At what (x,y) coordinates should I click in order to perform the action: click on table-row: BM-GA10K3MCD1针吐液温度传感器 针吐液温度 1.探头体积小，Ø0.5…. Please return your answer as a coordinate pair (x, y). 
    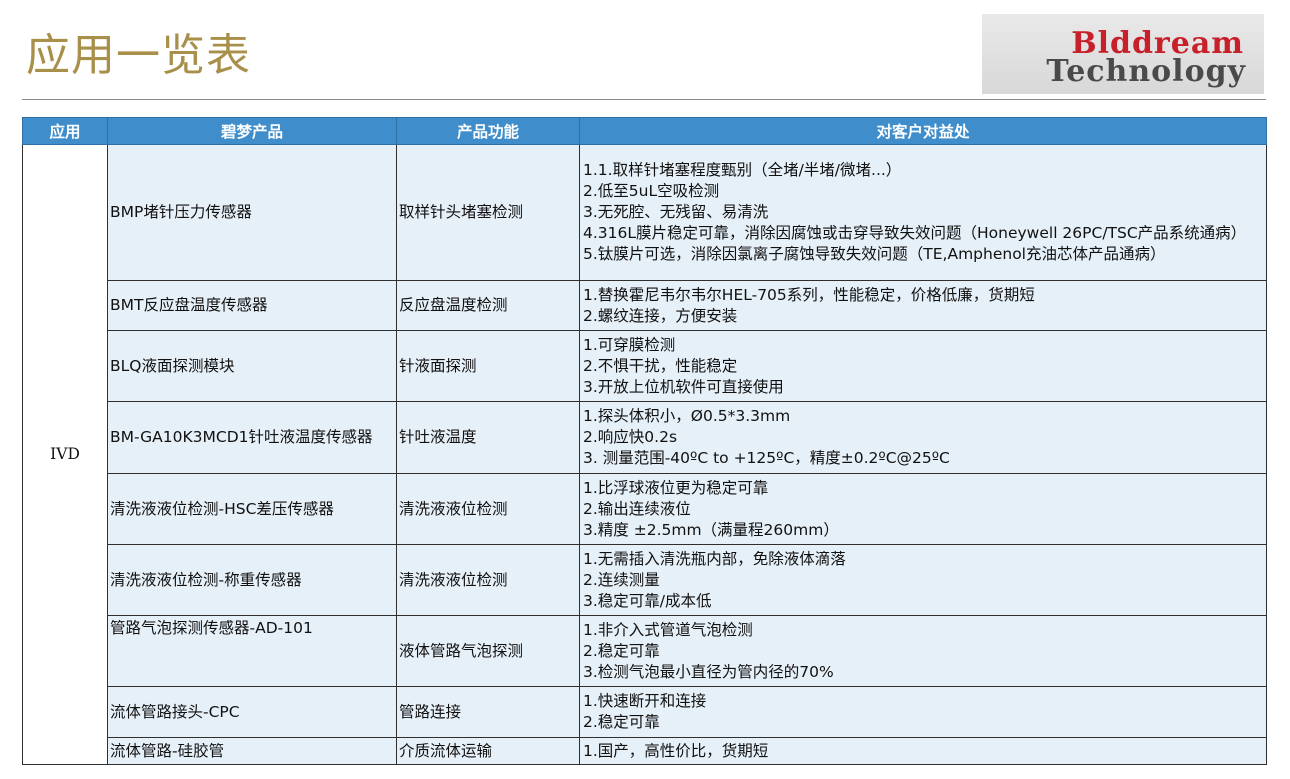
    Looking at the image, I should click on (645, 437).